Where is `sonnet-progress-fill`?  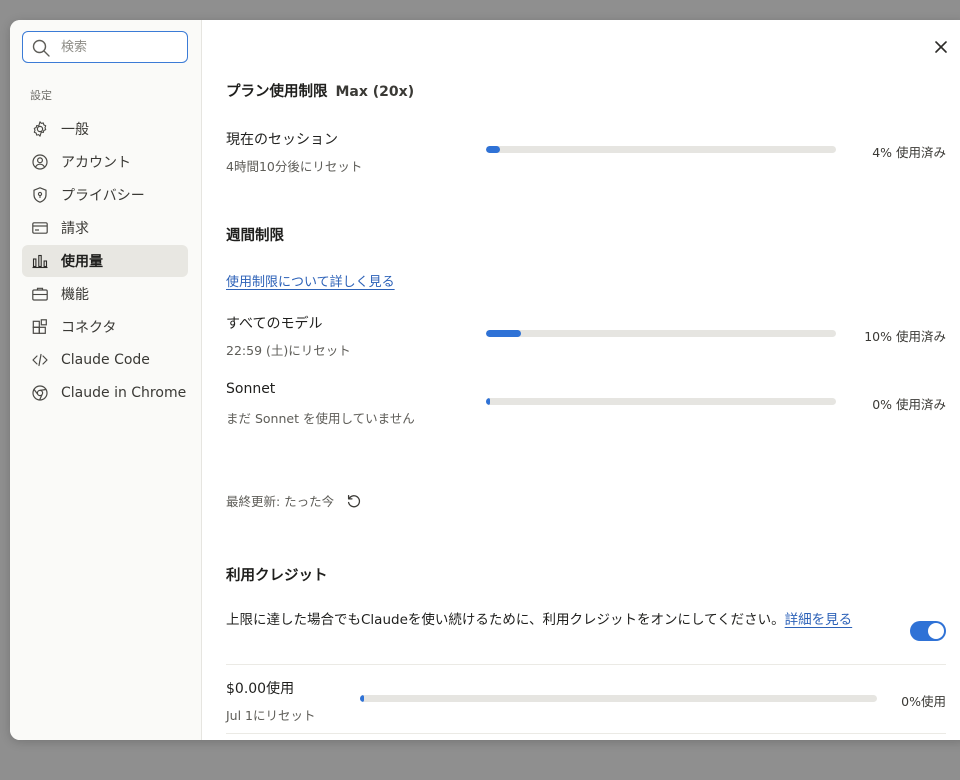 sonnet-progress-fill is located at coordinates (488, 401).